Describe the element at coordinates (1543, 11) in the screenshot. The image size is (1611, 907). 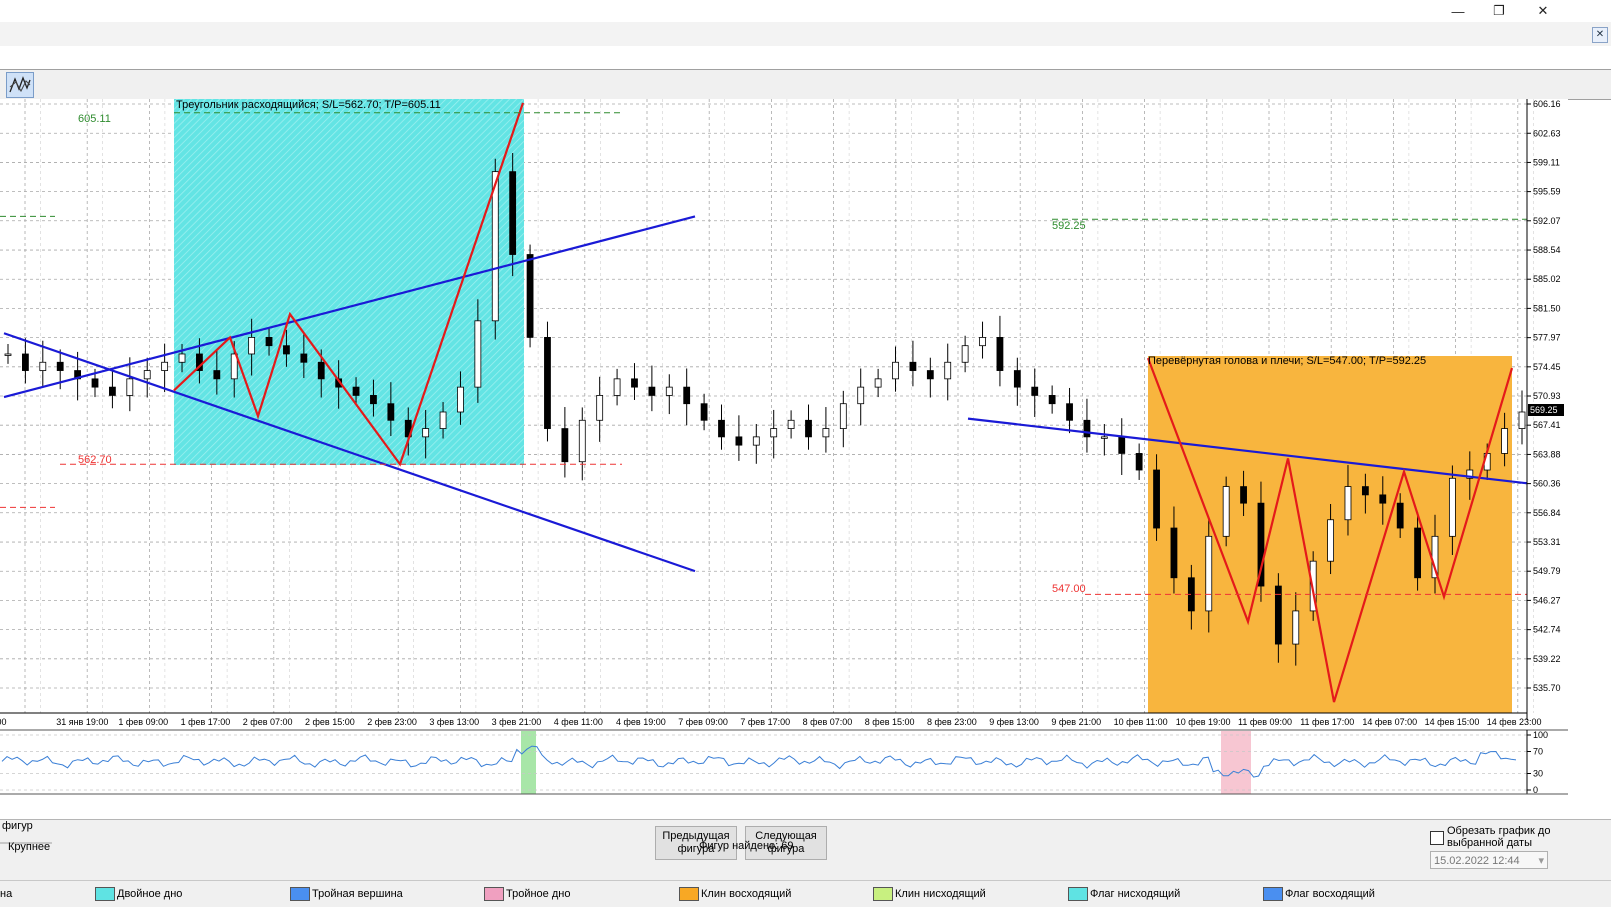
I see `close-button: ✕` at that location.